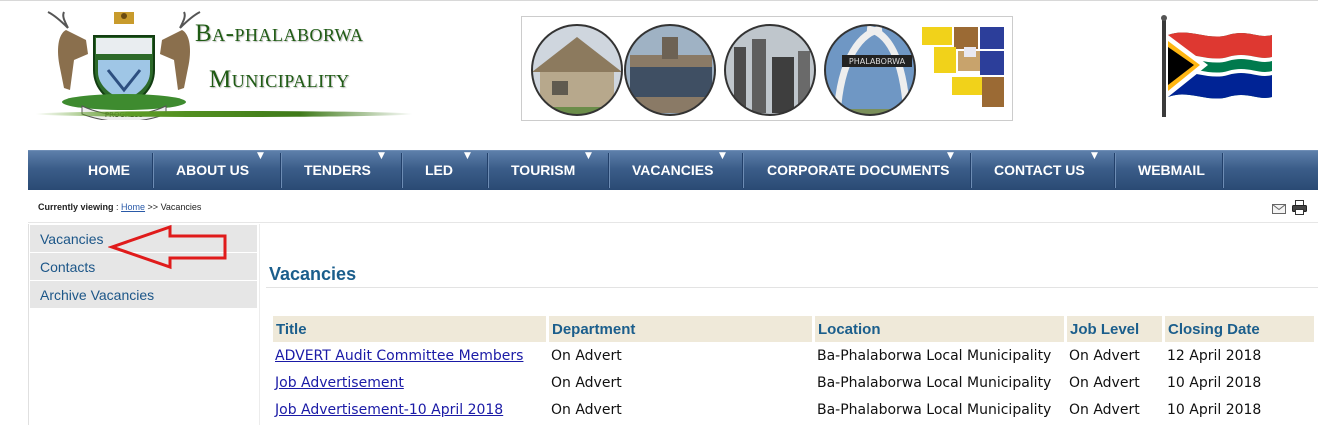 The image size is (1318, 425). What do you see at coordinates (1299, 207) in the screenshot?
I see `print-icon` at bounding box center [1299, 207].